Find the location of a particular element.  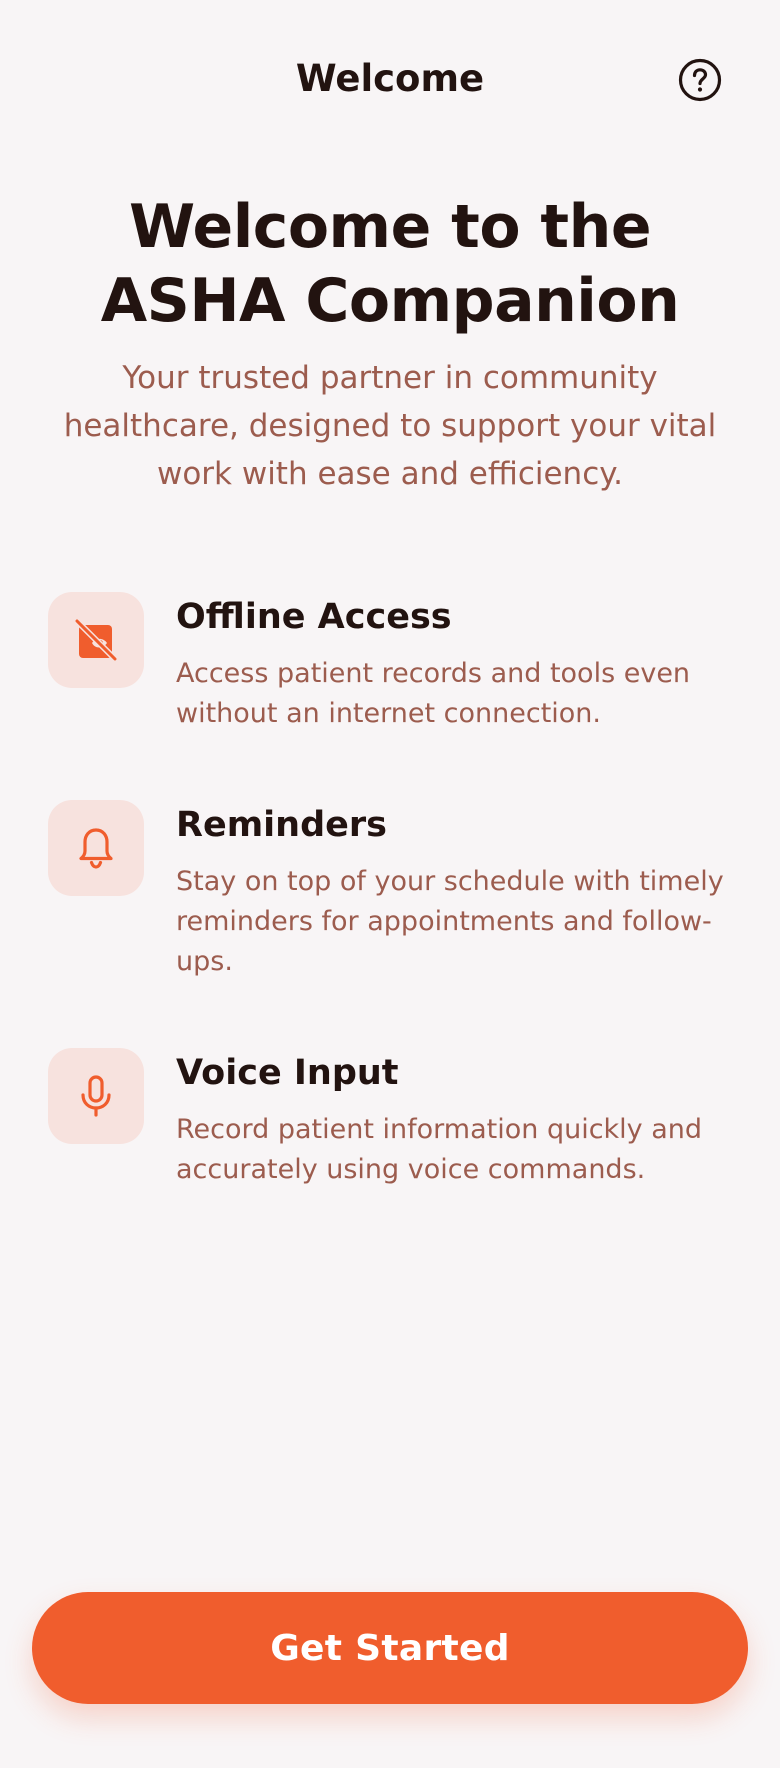

help-button is located at coordinates (700, 80).